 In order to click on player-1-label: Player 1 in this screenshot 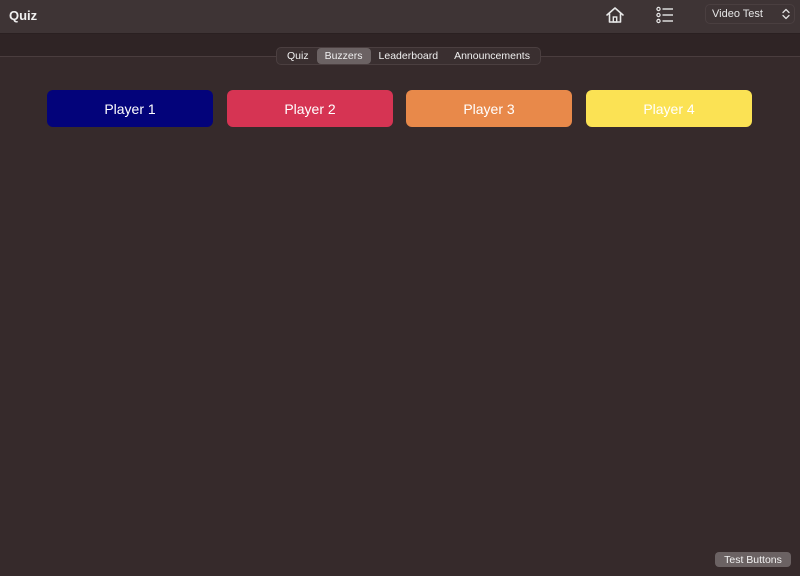, I will do `click(130, 108)`.